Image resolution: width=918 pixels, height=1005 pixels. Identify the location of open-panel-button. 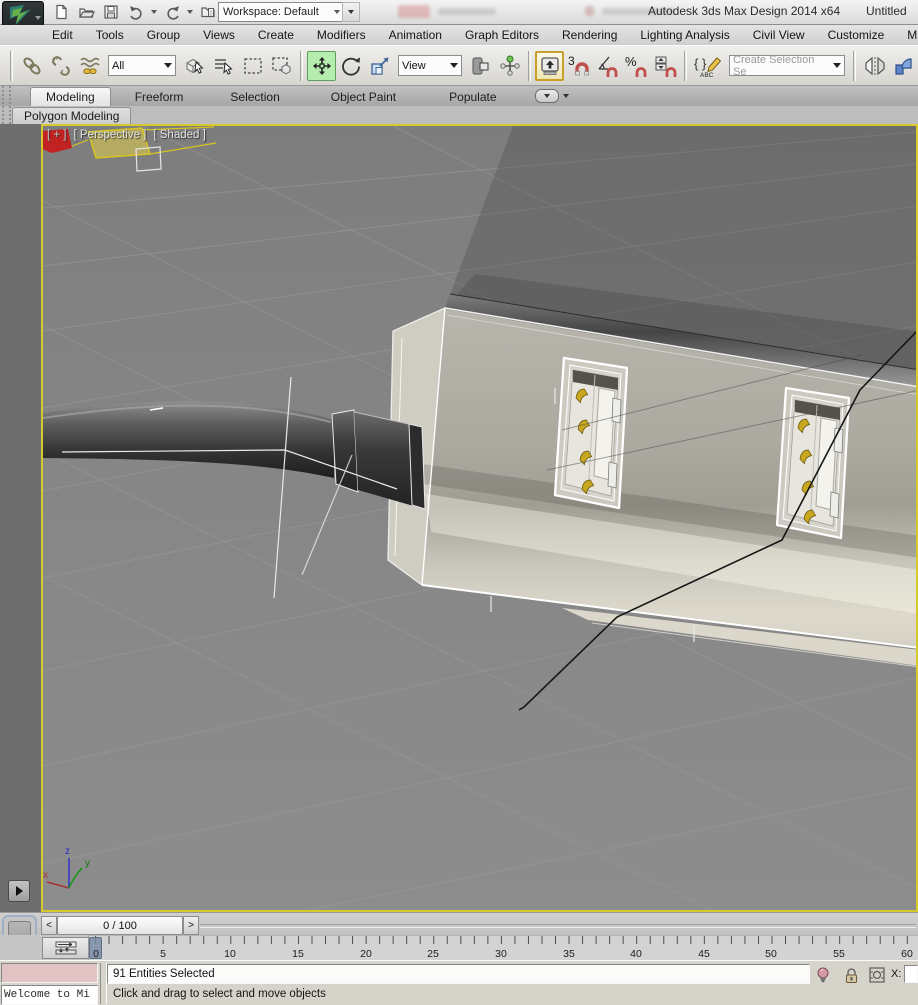
(19, 891).